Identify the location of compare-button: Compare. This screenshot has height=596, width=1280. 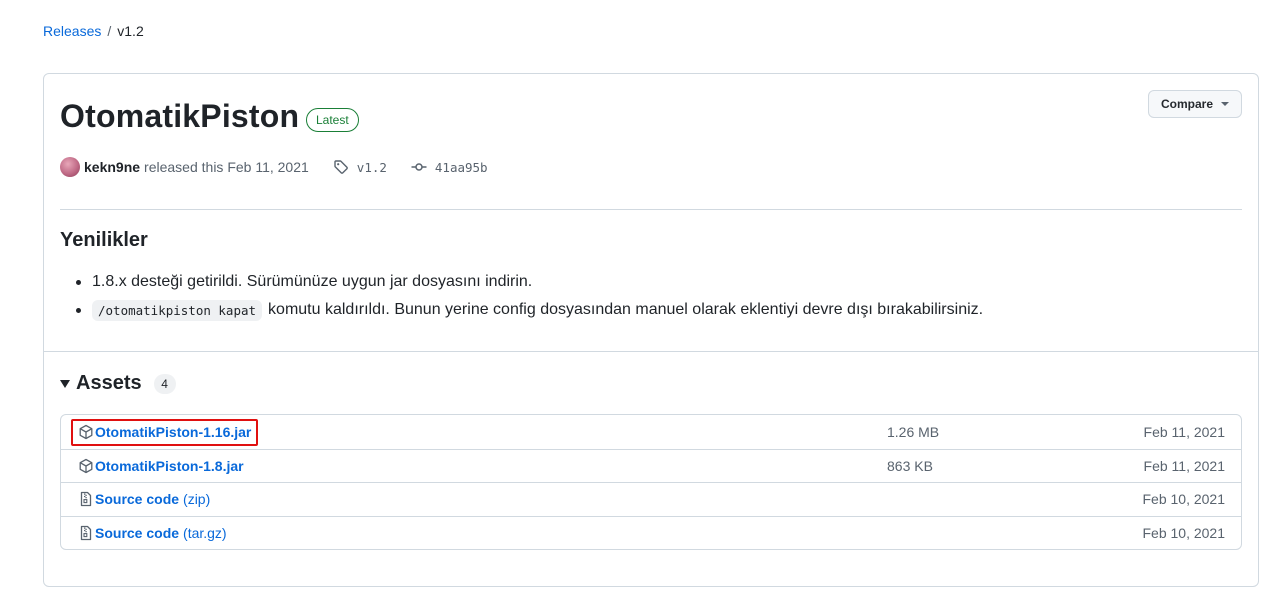
(1194, 104).